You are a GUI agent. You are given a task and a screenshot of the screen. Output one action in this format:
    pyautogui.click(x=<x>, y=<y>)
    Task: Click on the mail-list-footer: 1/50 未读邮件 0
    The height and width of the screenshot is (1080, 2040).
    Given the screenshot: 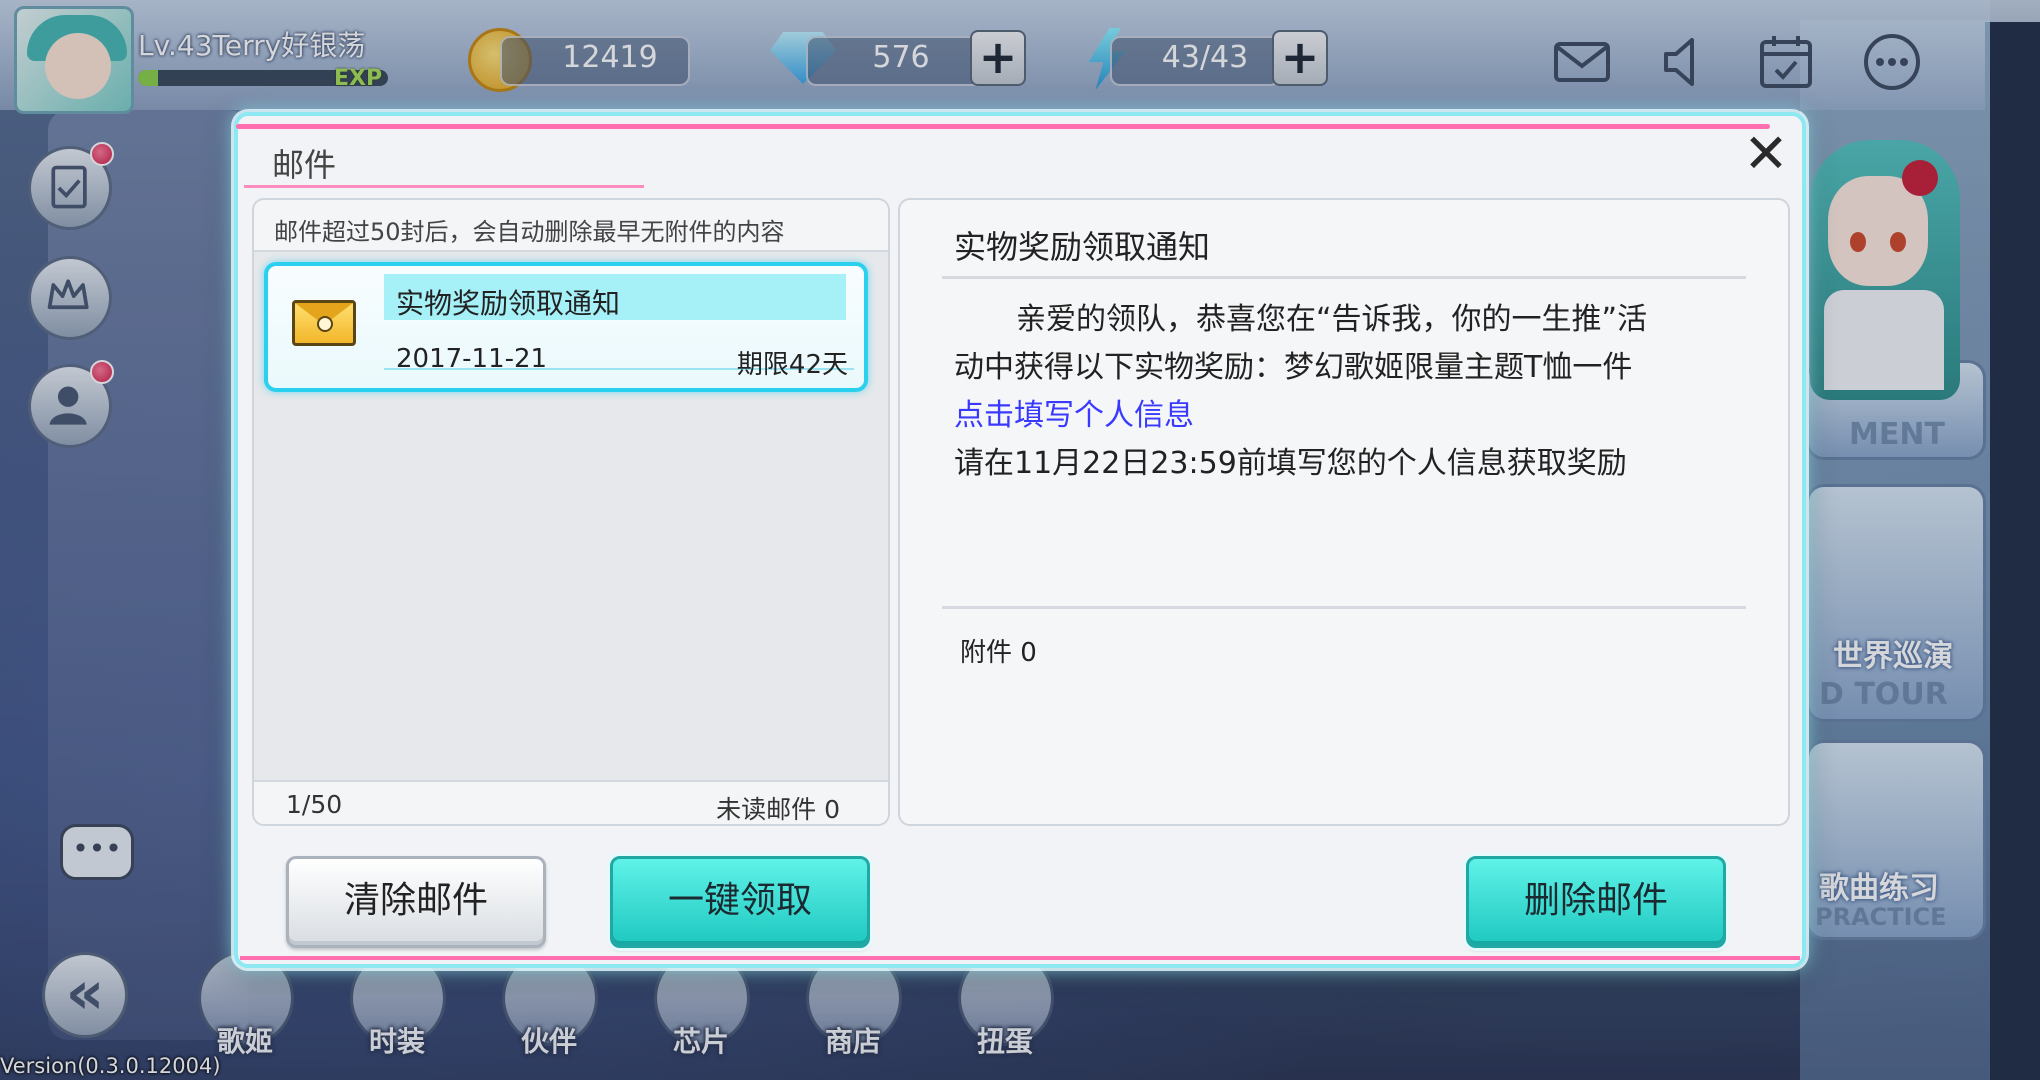 What is the action you would take?
    pyautogui.click(x=571, y=802)
    